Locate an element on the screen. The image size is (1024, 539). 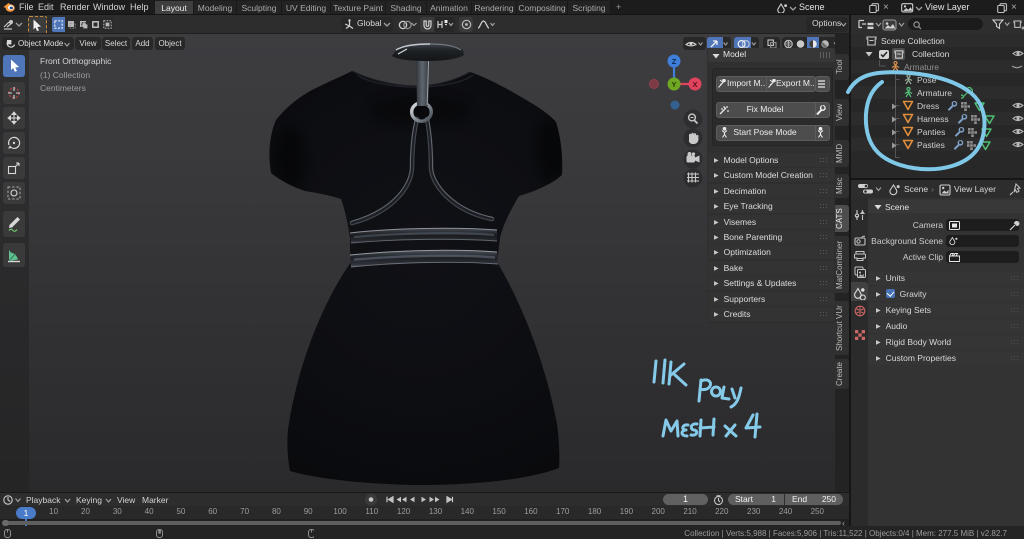
svg-text: Y is located at coordinates (673, 84).